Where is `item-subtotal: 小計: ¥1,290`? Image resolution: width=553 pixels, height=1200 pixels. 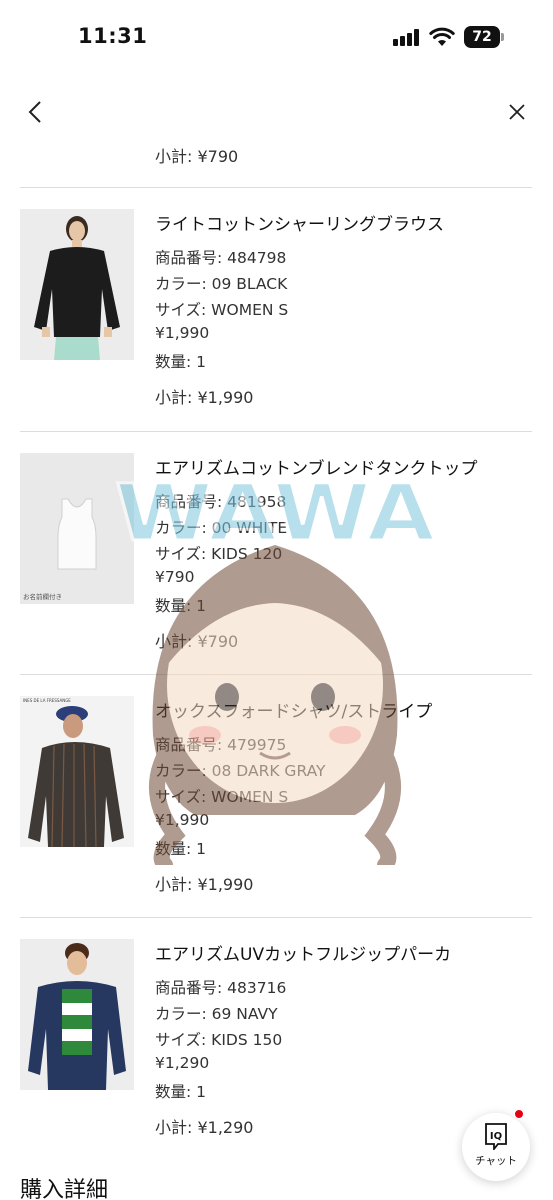
item-subtotal: 小計: ¥1,290 is located at coordinates (204, 1127).